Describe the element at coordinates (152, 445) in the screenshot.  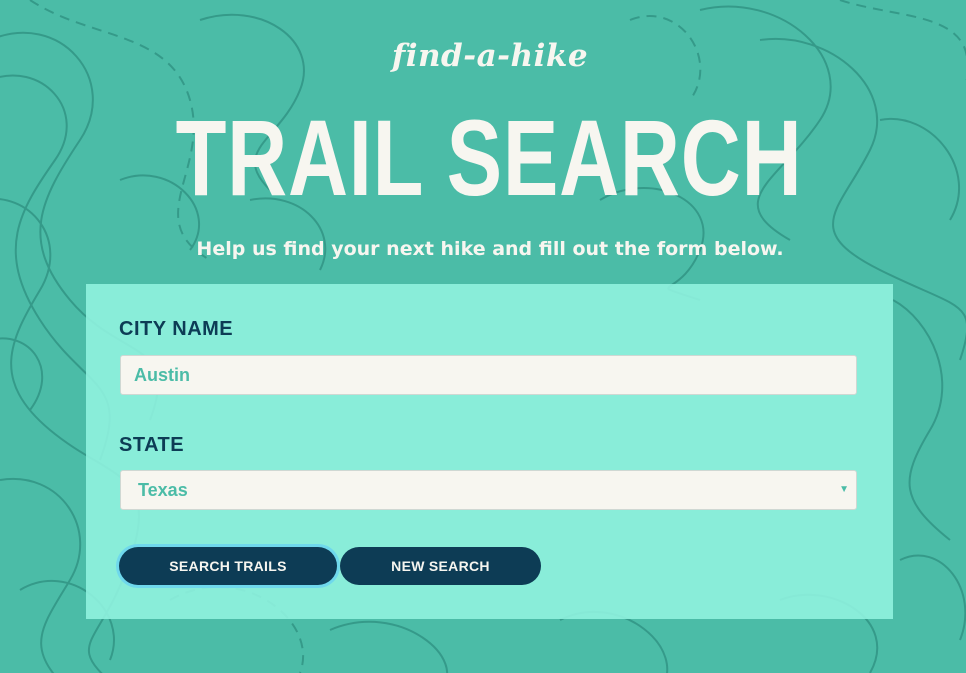
I see `state-label: STATE` at that location.